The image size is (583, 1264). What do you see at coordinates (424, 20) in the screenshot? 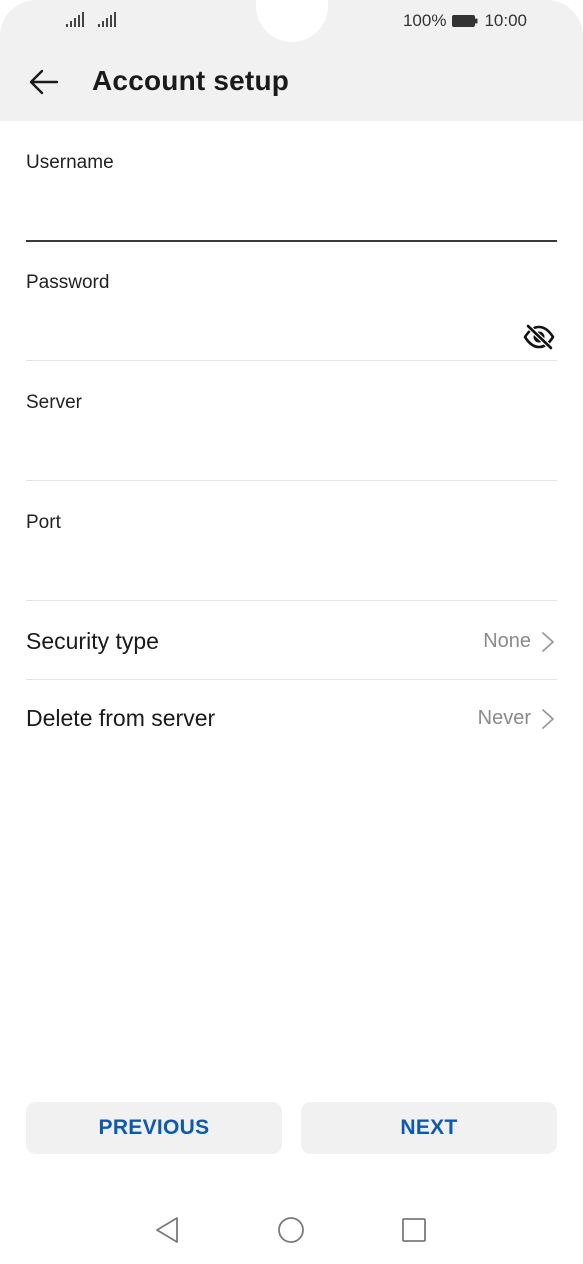
I see `battery-percent: 100%` at bounding box center [424, 20].